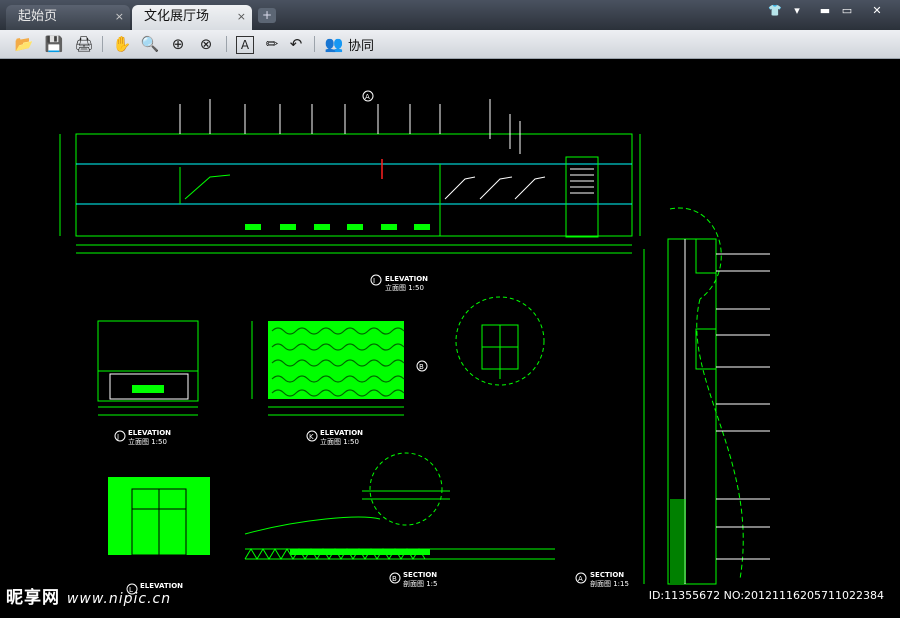 This screenshot has height=618, width=900. Describe the element at coordinates (206, 44) in the screenshot. I see `zoom-extents-icon: ⊗` at that location.